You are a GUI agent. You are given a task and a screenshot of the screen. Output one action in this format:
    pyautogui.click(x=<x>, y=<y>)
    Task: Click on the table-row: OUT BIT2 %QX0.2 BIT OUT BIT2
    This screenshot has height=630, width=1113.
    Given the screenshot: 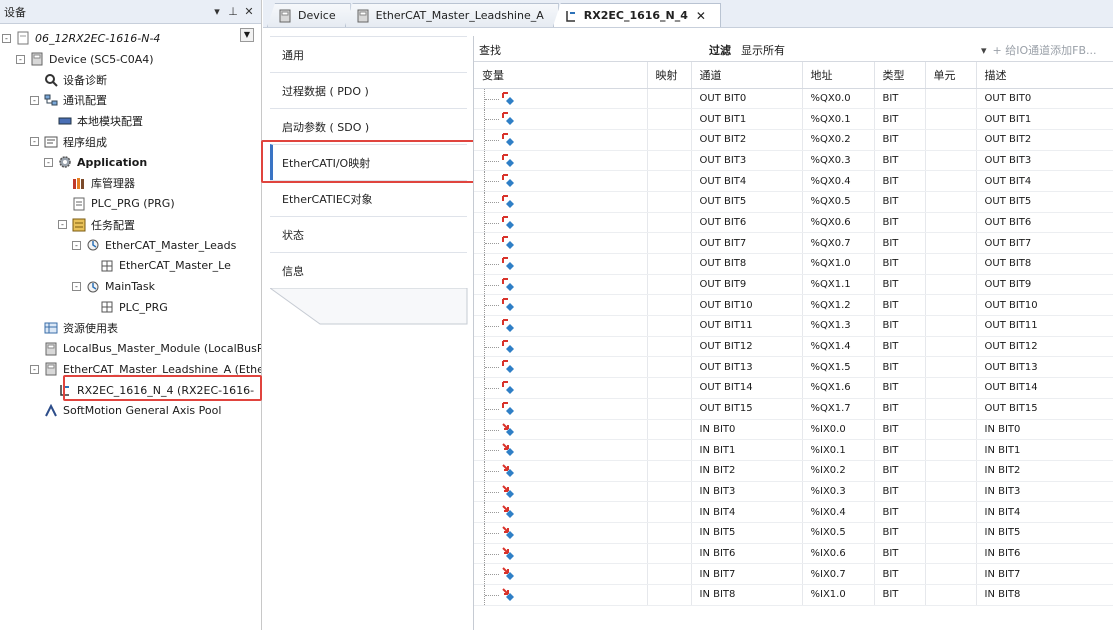 What is the action you would take?
    pyautogui.click(x=793, y=140)
    